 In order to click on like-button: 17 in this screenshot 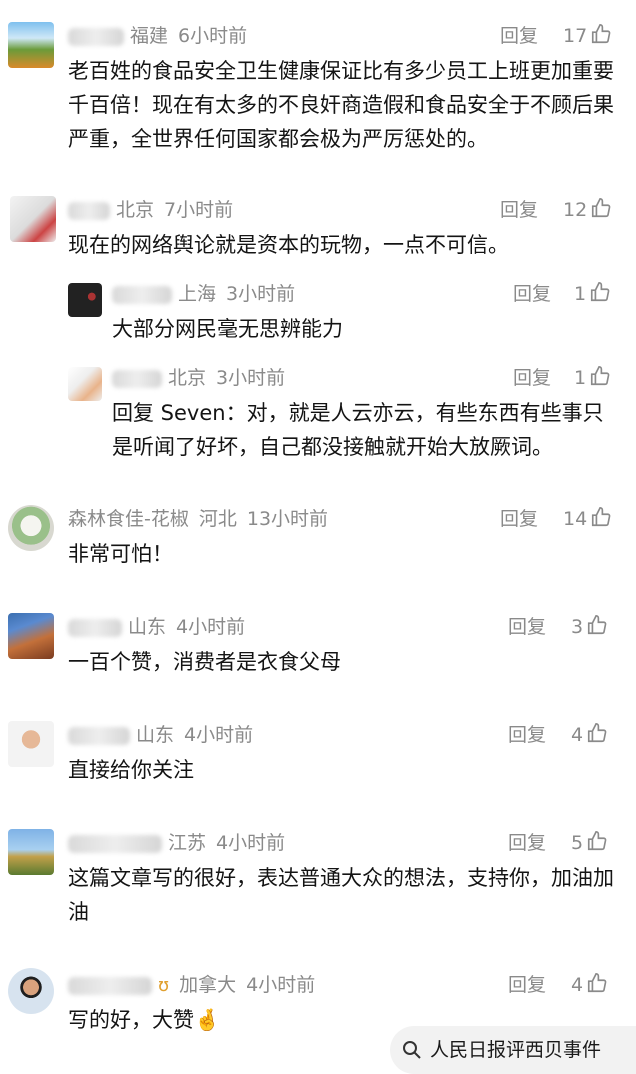, I will do `click(587, 36)`.